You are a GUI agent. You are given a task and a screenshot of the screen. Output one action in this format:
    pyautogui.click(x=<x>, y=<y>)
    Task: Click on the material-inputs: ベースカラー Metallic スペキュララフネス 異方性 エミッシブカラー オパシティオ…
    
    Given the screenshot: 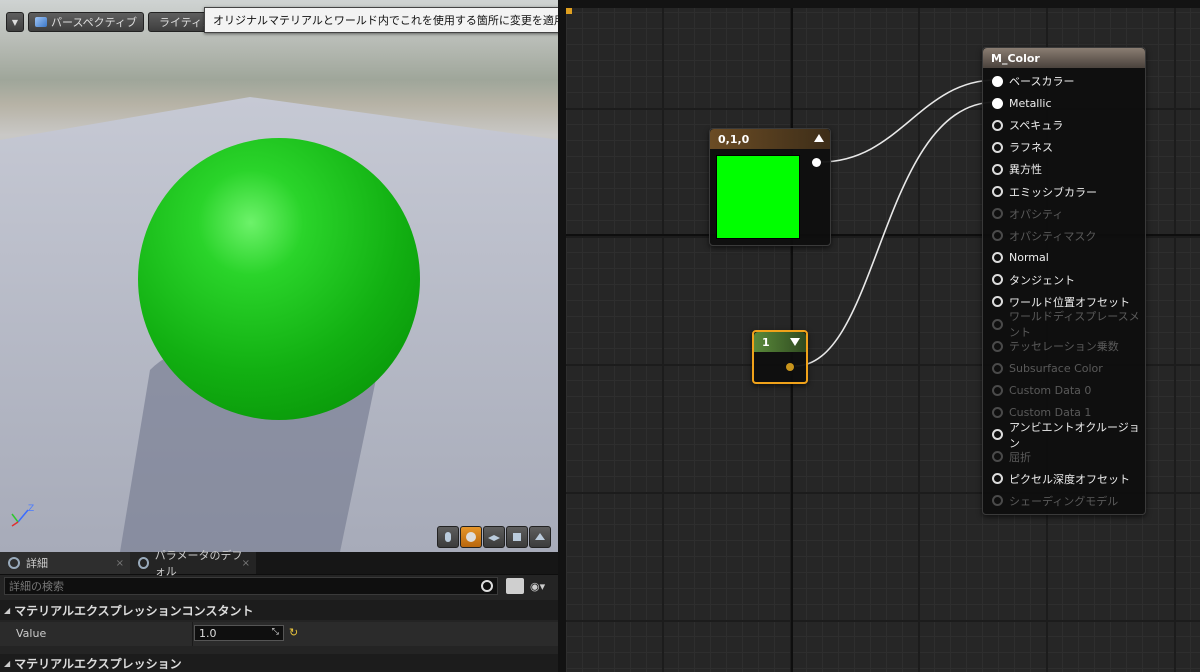 What is the action you would take?
    pyautogui.click(x=1064, y=291)
    